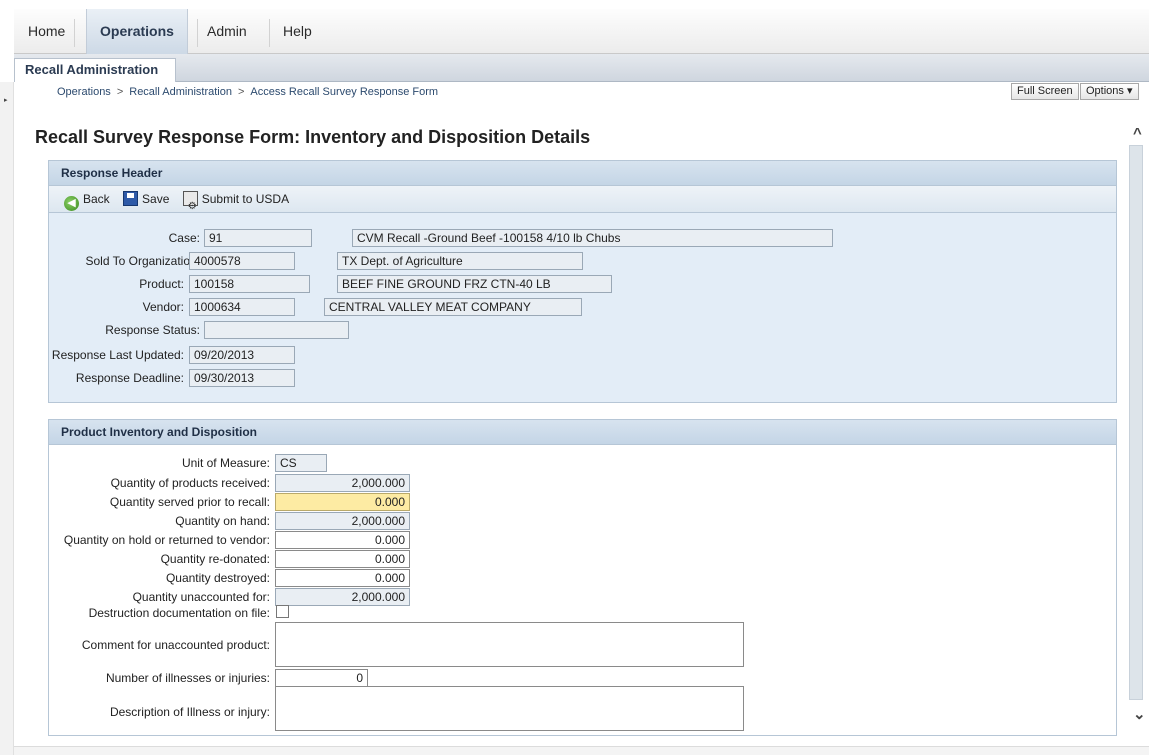 The width and height of the screenshot is (1149, 755). Describe the element at coordinates (242, 307) in the screenshot. I see `vendor-field: 1000634` at that location.